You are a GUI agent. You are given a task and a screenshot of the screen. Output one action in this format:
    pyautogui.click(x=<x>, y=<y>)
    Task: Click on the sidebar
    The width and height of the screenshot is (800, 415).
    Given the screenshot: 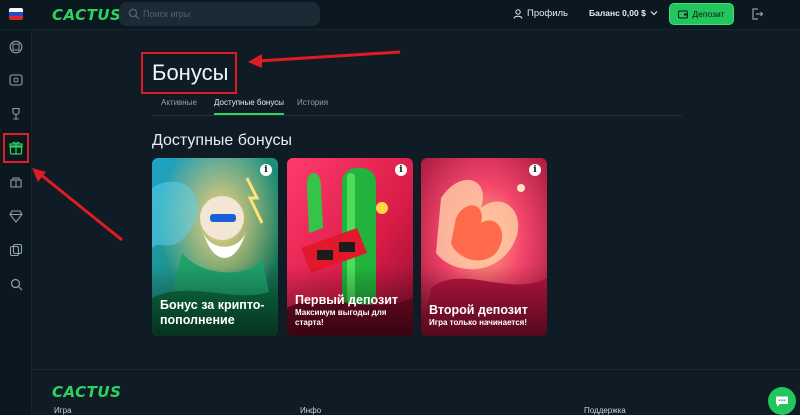 What is the action you would take?
    pyautogui.click(x=16, y=222)
    